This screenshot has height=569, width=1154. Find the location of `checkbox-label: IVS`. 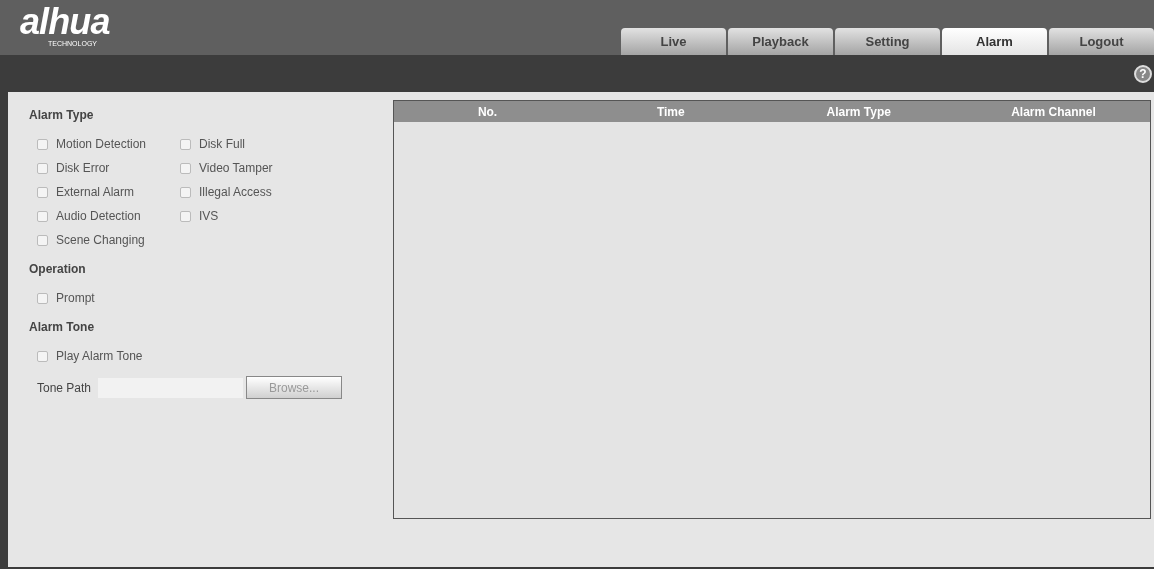

checkbox-label: IVS is located at coordinates (209, 216).